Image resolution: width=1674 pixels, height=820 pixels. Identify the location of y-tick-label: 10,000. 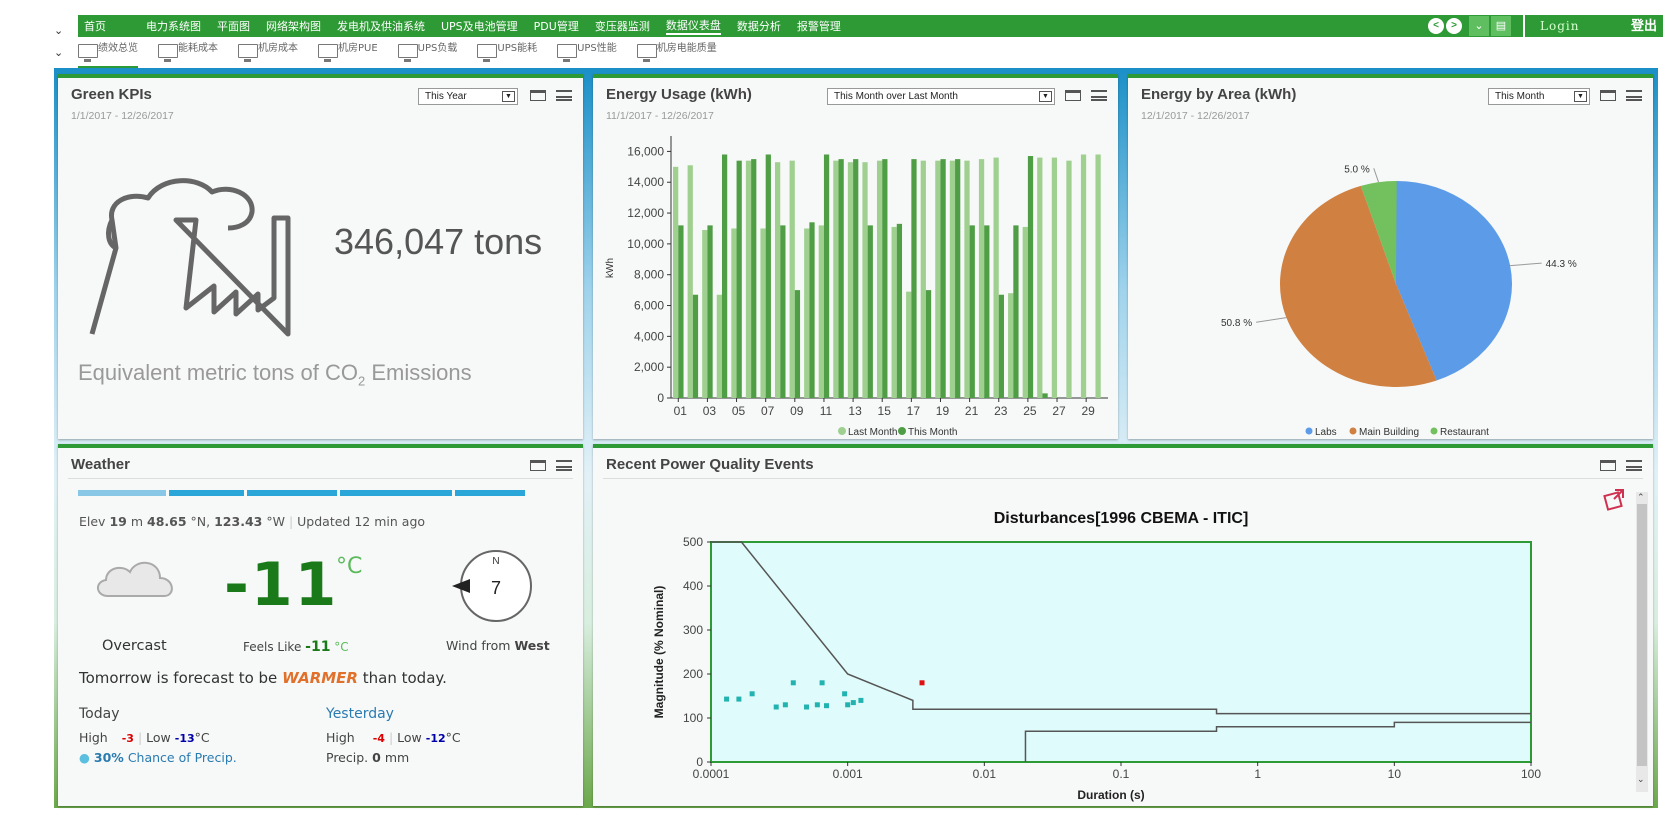
(645, 244).